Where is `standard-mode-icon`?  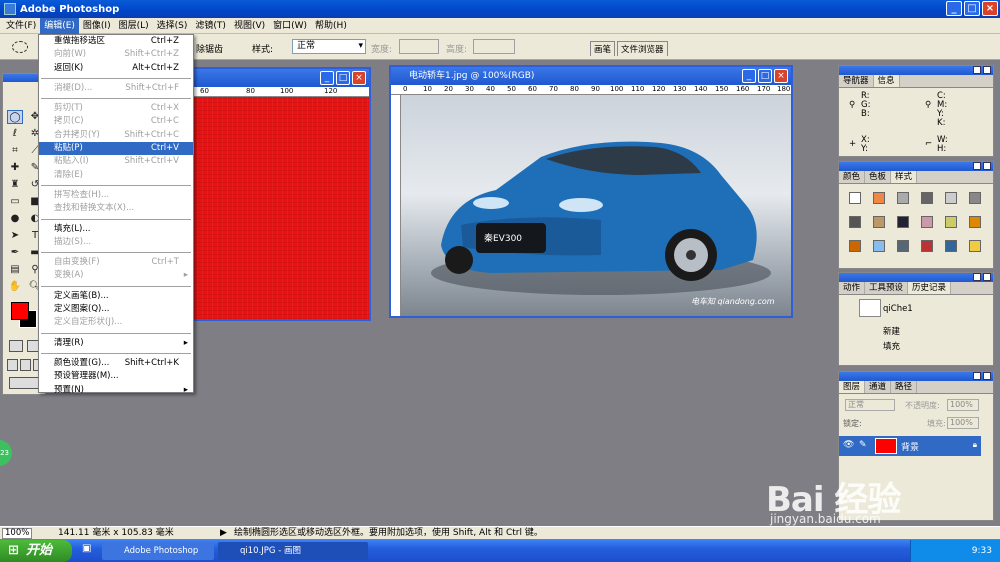
standard-mode-icon is located at coordinates (16, 346).